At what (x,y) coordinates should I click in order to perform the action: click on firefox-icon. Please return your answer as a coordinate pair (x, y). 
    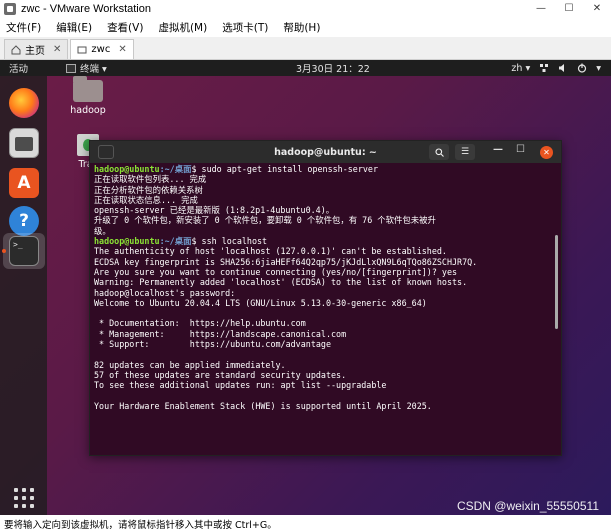
    Looking at the image, I should click on (24, 103).